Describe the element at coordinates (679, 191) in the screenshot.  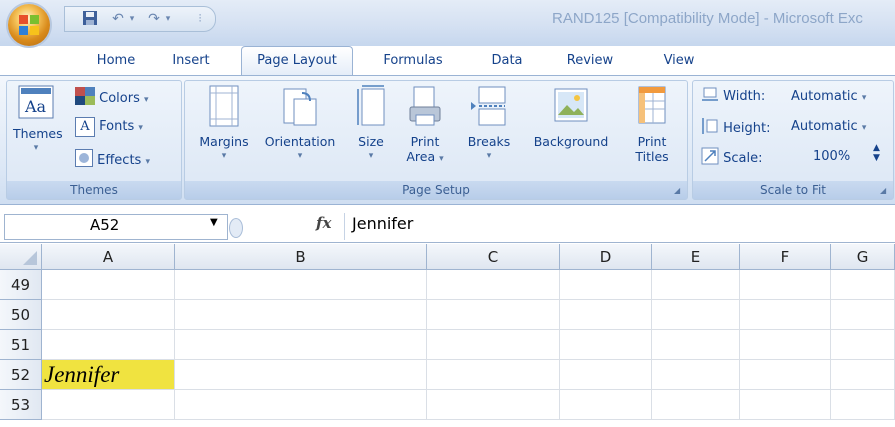
I see `page-setup-launcher-icon: ◢` at that location.